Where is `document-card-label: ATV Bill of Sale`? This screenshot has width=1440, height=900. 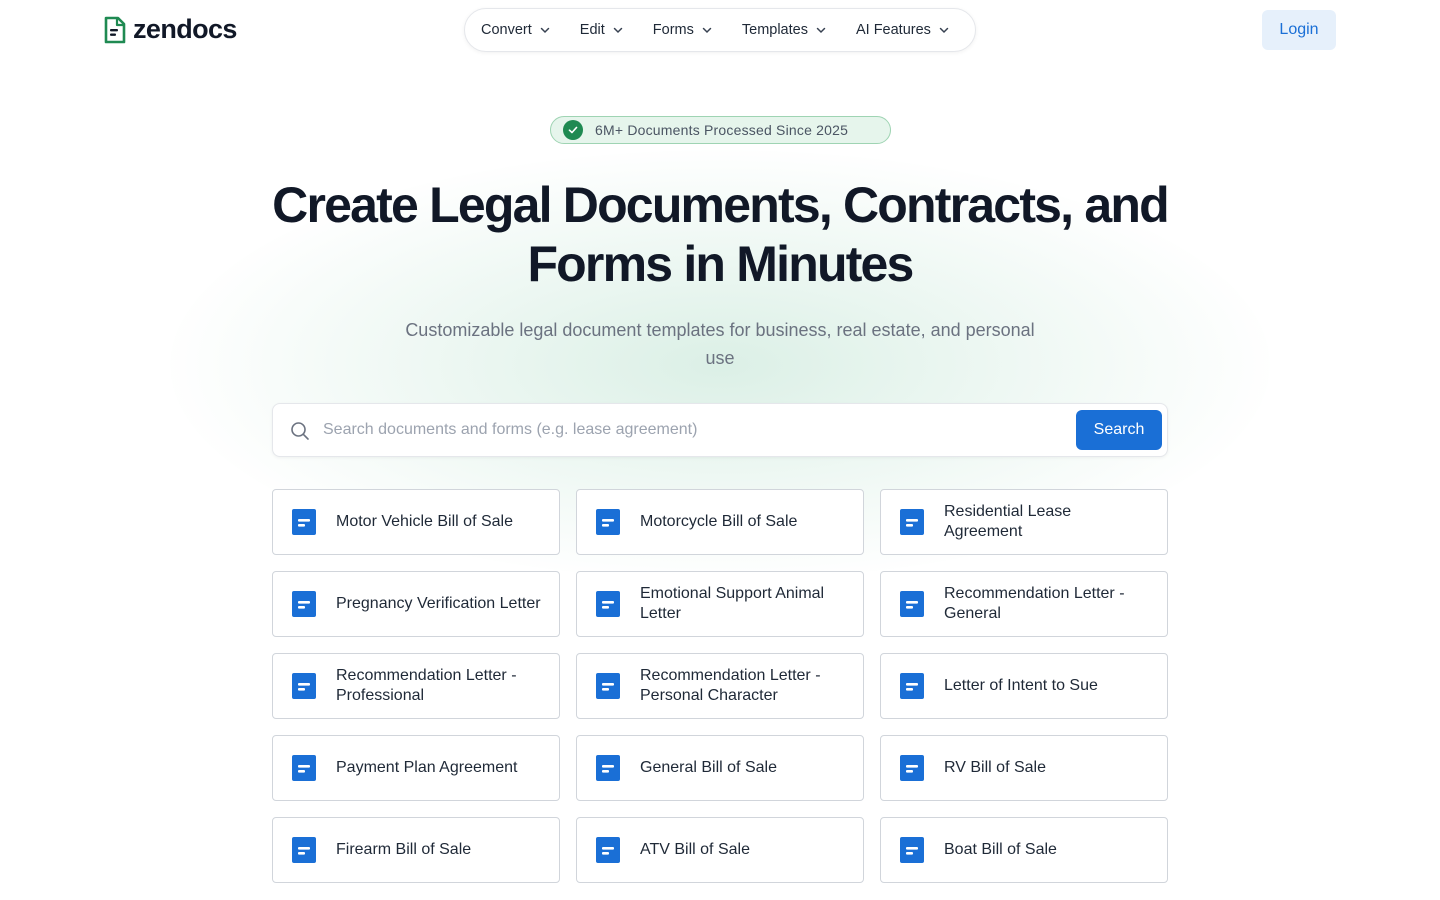
document-card-label: ATV Bill of Sale is located at coordinates (695, 849).